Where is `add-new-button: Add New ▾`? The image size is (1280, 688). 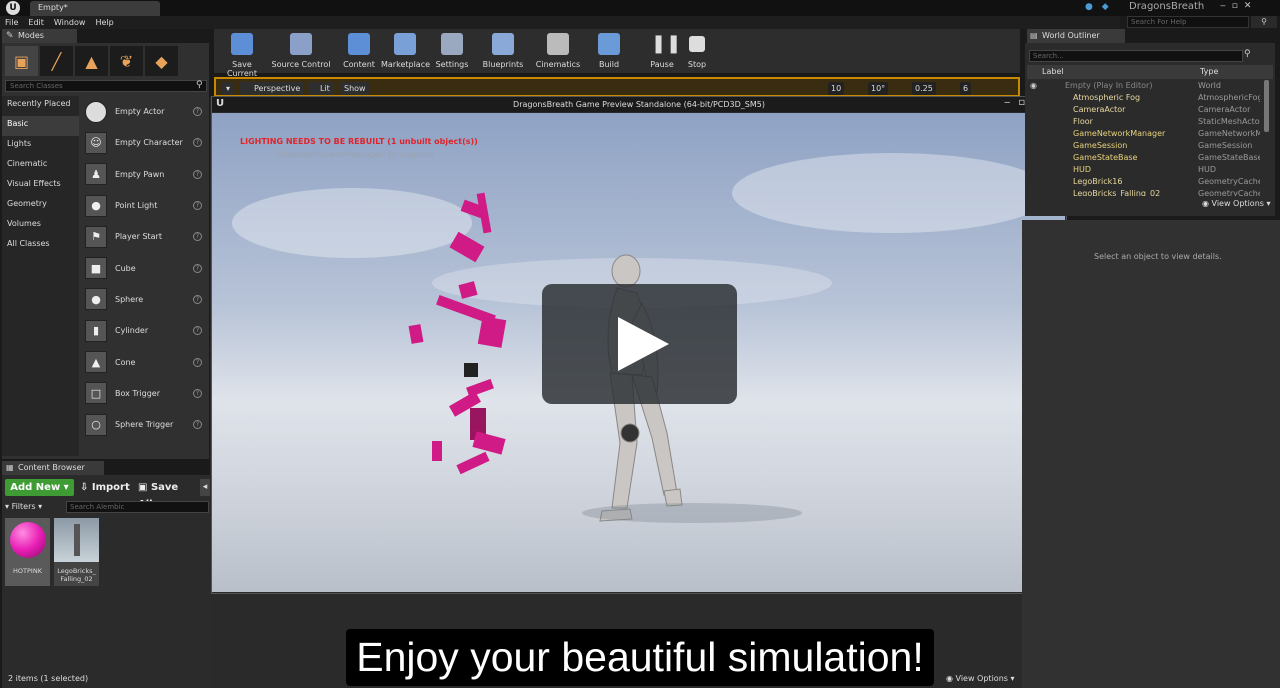
add-new-button: Add New ▾ is located at coordinates (39, 487).